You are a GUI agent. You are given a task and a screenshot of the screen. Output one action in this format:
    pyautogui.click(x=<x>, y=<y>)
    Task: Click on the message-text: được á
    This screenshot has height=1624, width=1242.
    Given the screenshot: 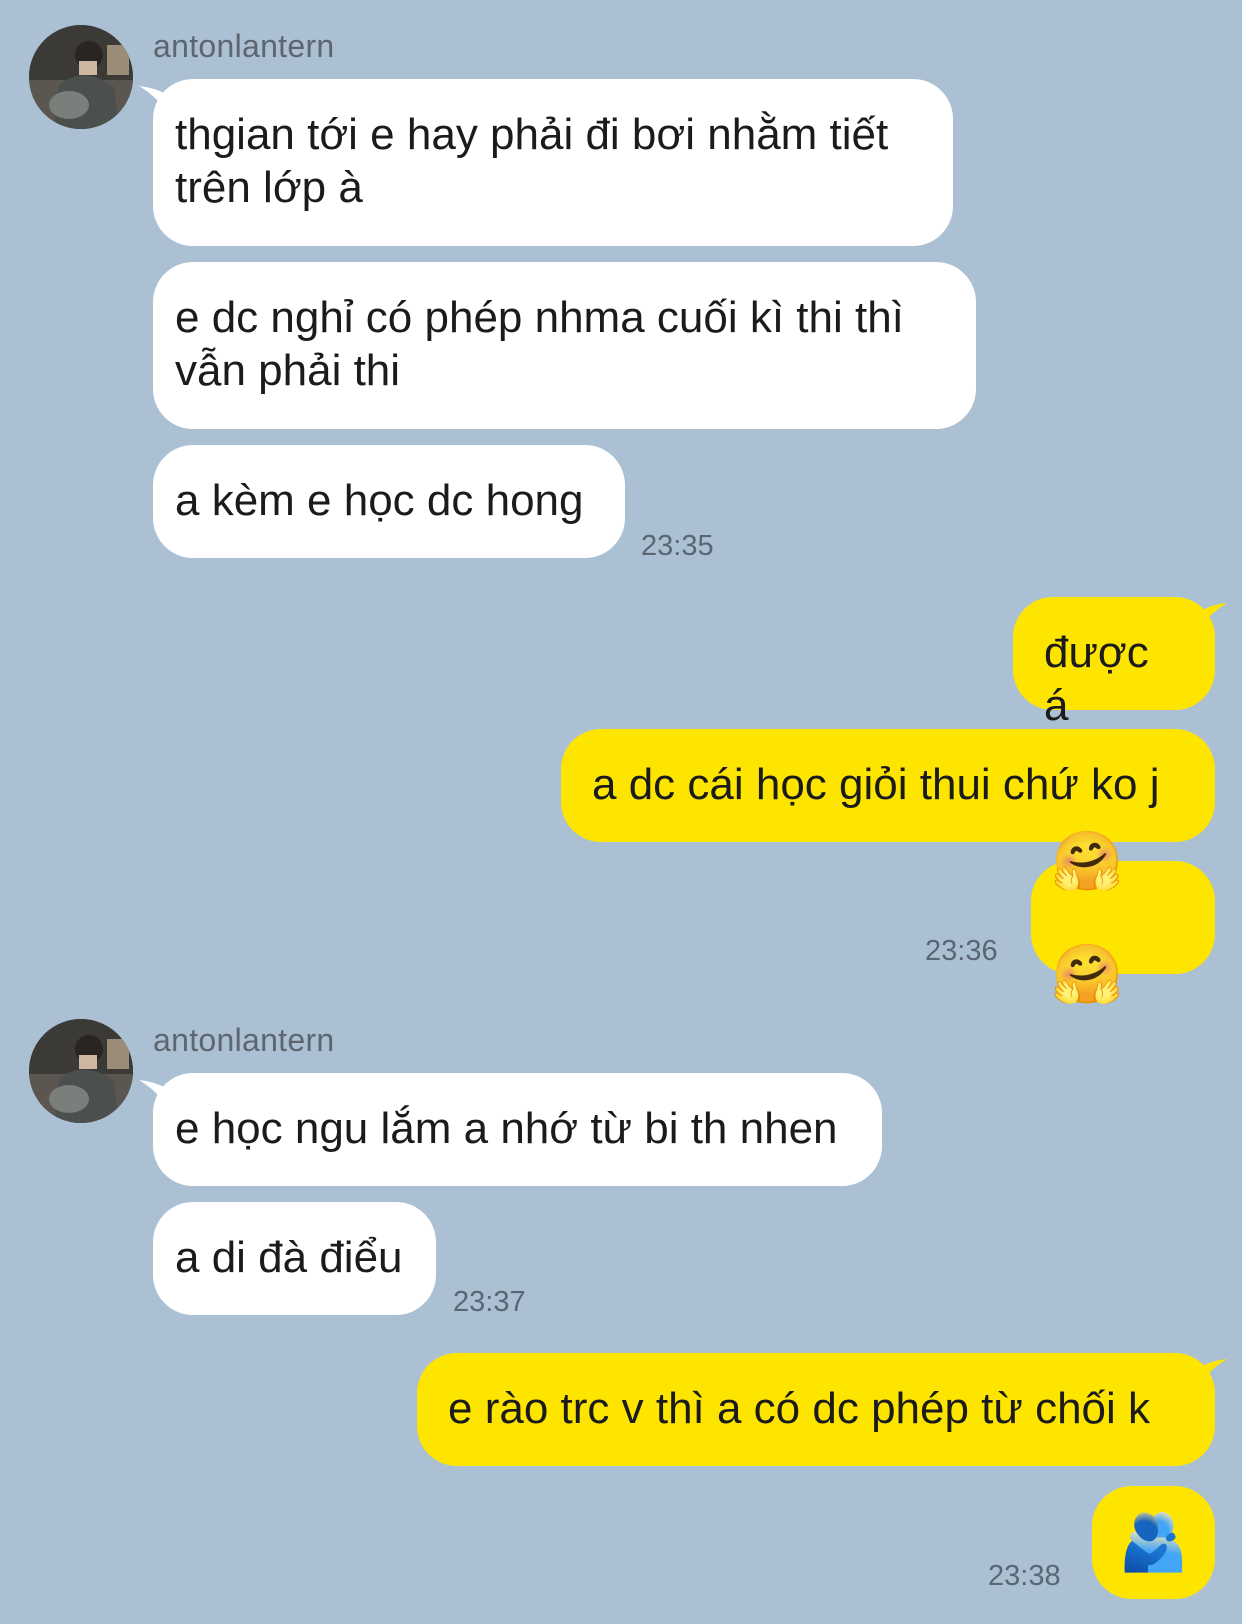 What is the action you would take?
    pyautogui.click(x=1096, y=679)
    